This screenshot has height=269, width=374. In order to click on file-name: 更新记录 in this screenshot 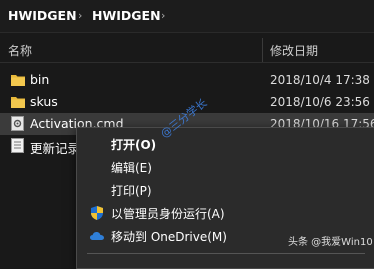, I will do `click(55, 148)`.